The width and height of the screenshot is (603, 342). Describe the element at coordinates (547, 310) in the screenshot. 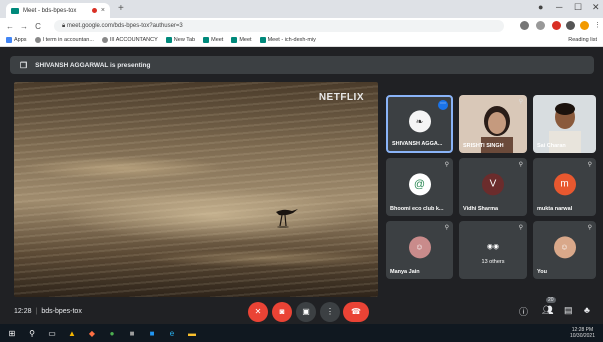

I see `people-icon: 👥︎` at that location.